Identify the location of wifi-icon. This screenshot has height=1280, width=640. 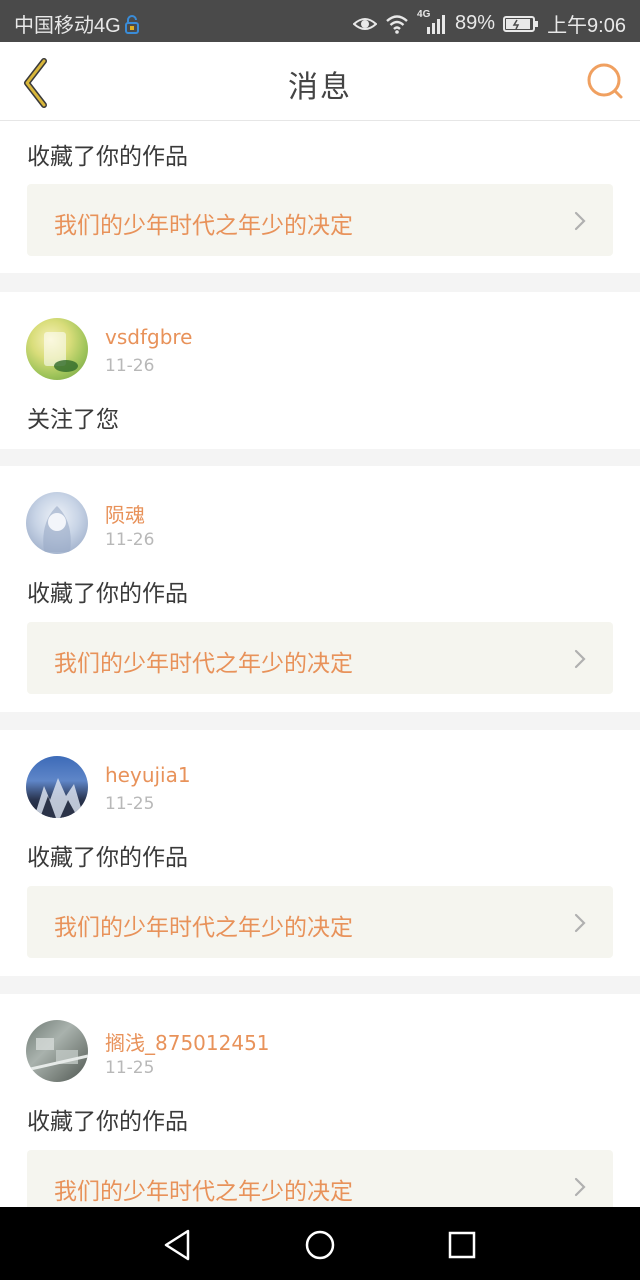
(397, 24).